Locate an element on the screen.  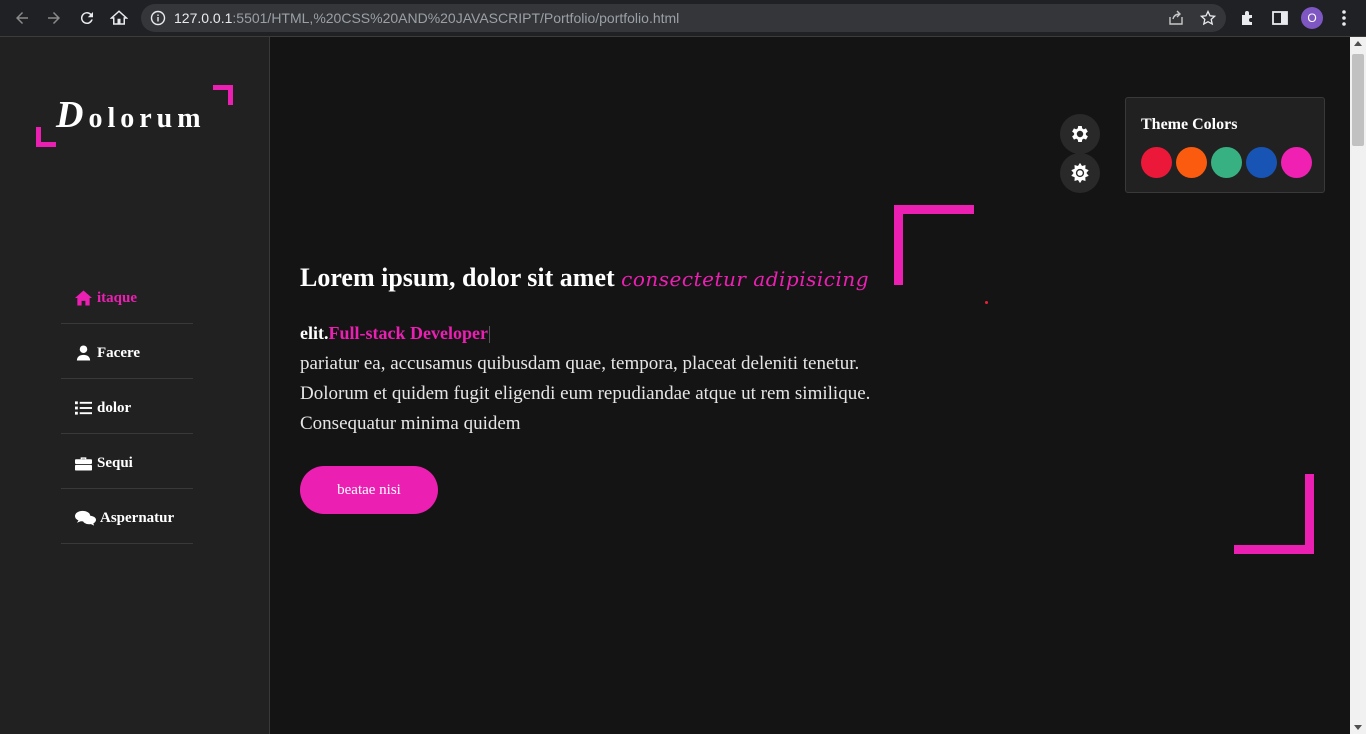
briefcase-icon is located at coordinates (85, 463).